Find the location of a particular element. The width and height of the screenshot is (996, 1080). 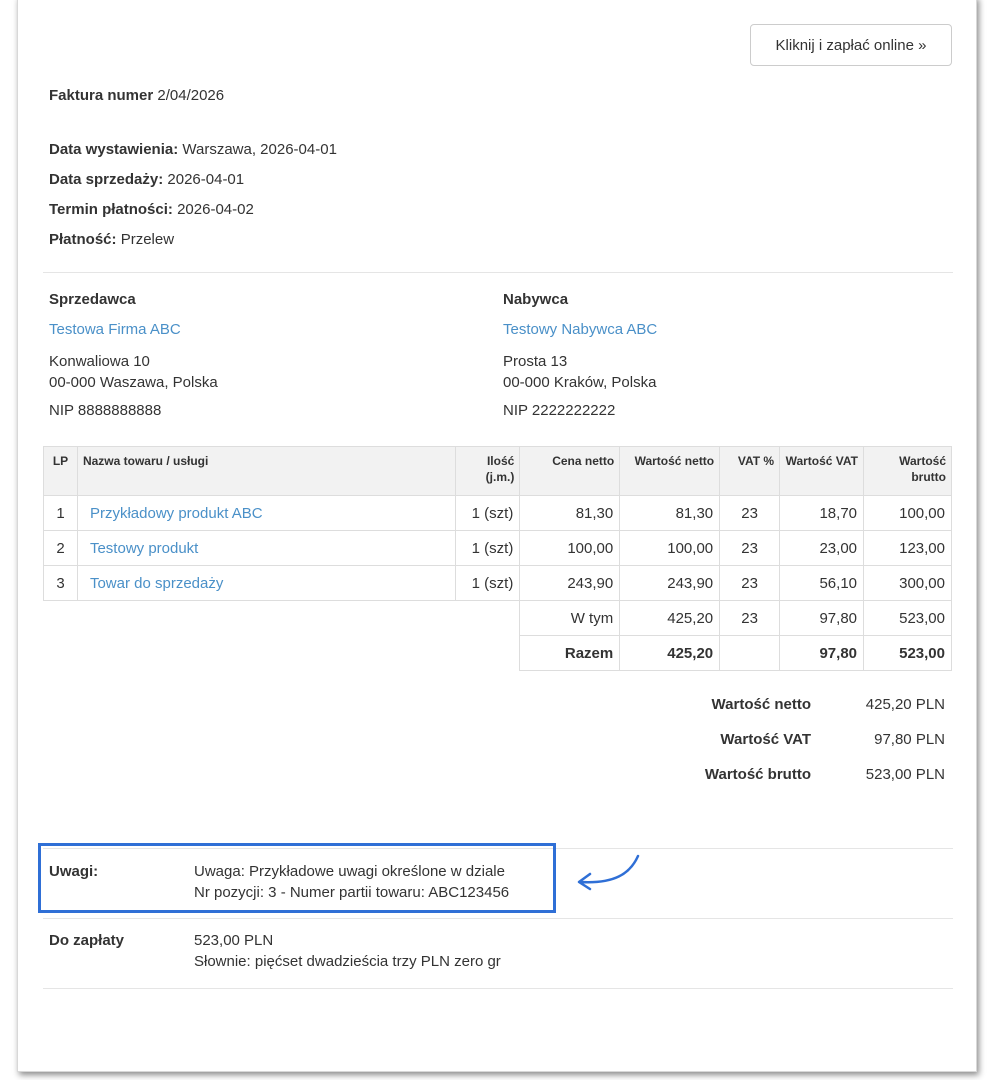

meta-label: Data sprzedaży: is located at coordinates (106, 179).